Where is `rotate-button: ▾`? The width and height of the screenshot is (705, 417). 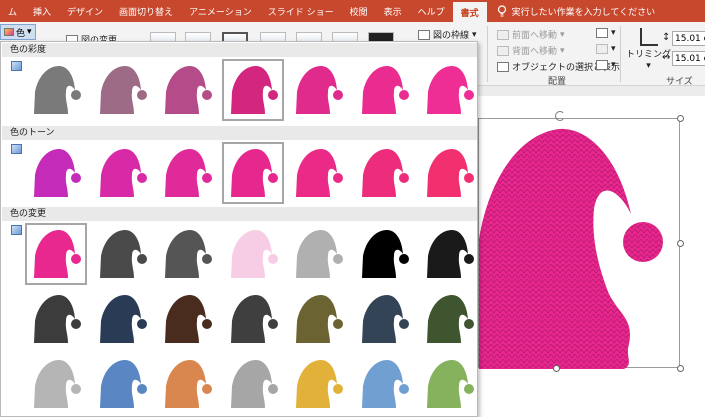
rotate-button: ▾ is located at coordinates (606, 65).